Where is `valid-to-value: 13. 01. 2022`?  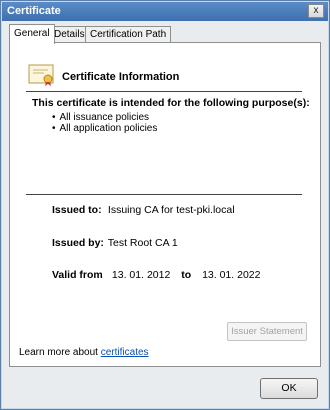 valid-to-value: 13. 01. 2022 is located at coordinates (231, 275).